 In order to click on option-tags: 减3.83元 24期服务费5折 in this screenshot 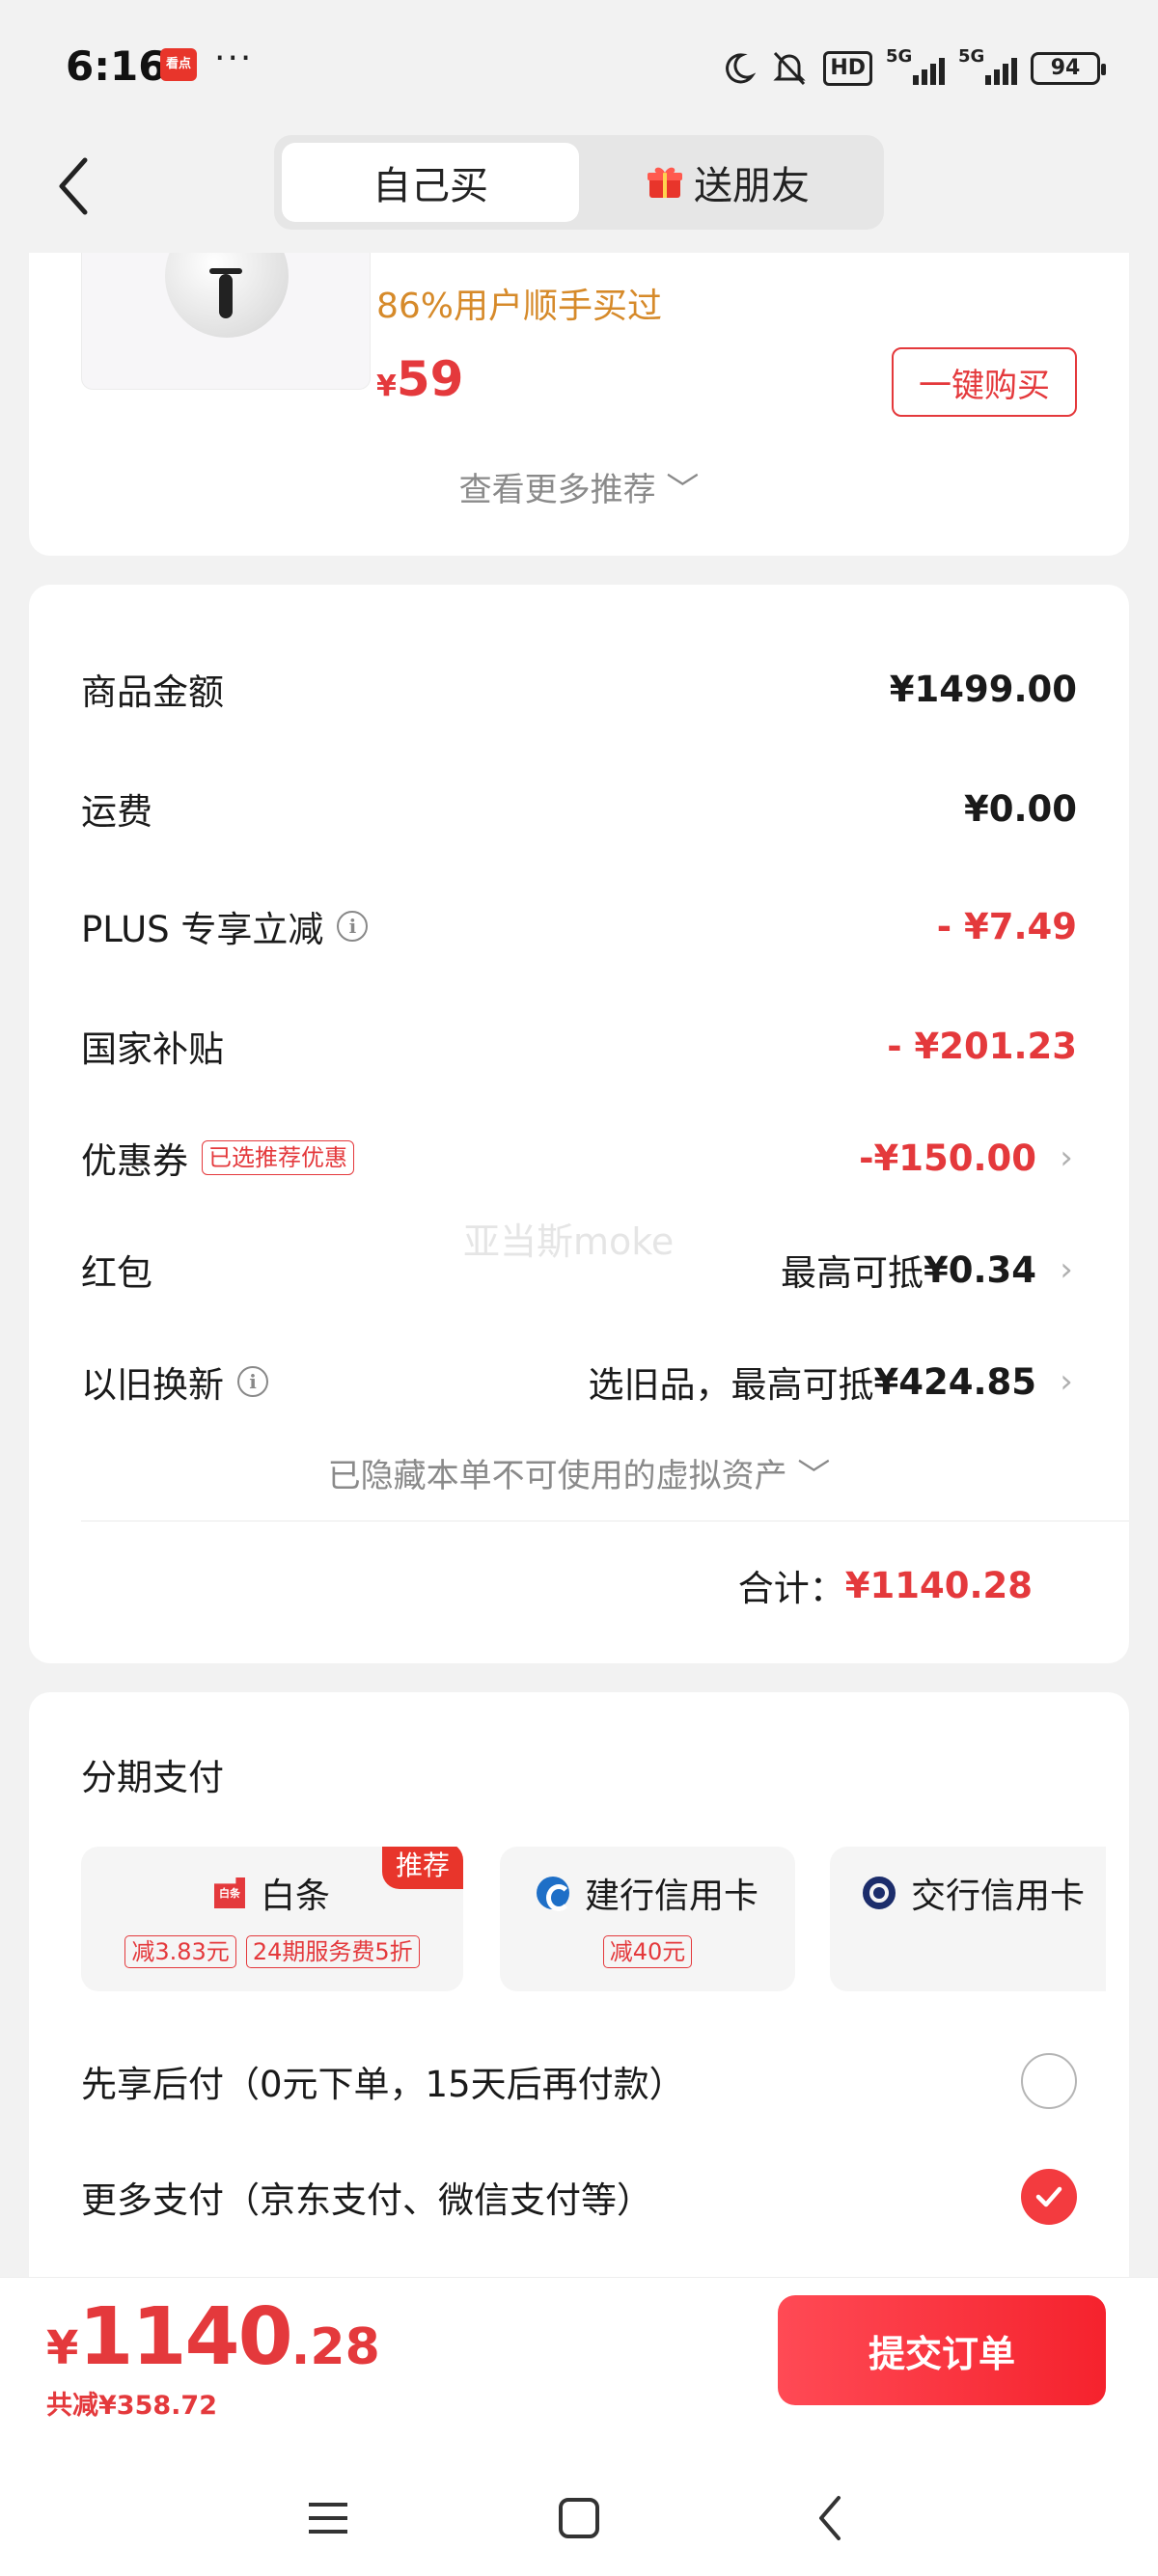, I will do `click(272, 1952)`.